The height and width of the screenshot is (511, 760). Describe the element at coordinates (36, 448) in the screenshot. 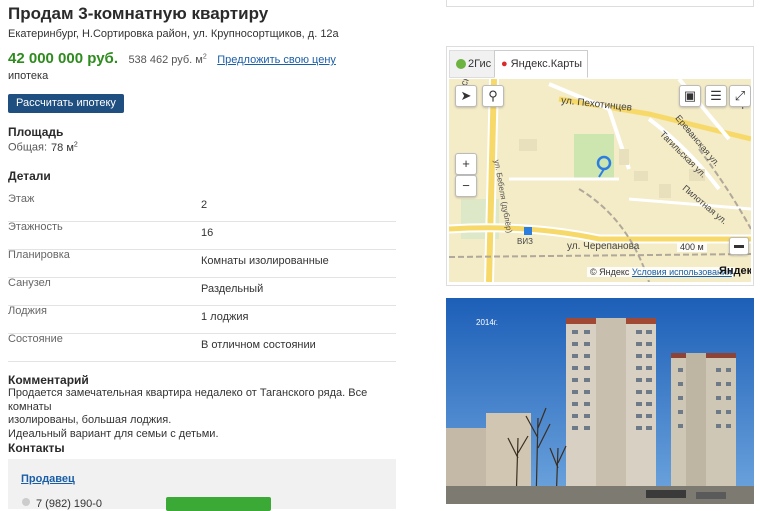

I see `contacts-heading: Контакты` at that location.